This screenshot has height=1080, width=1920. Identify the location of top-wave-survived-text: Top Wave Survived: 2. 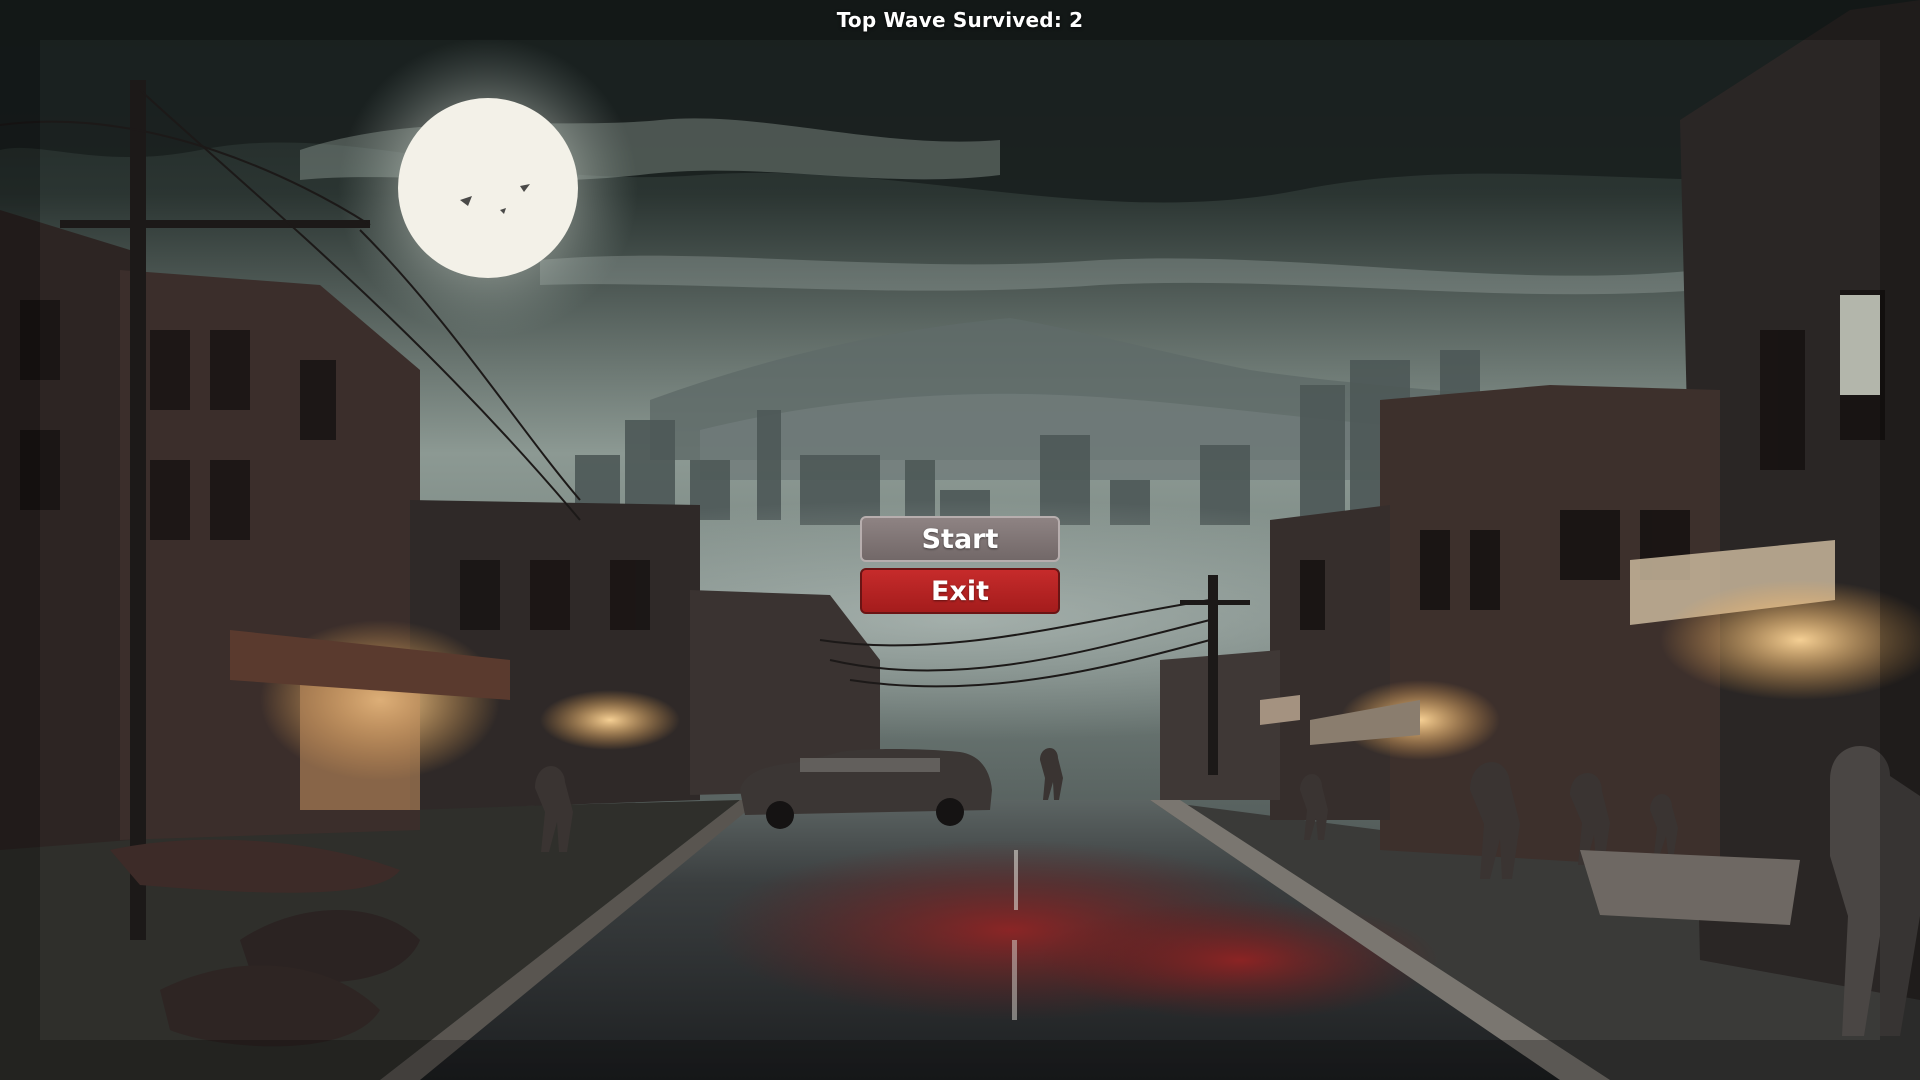
(960, 20).